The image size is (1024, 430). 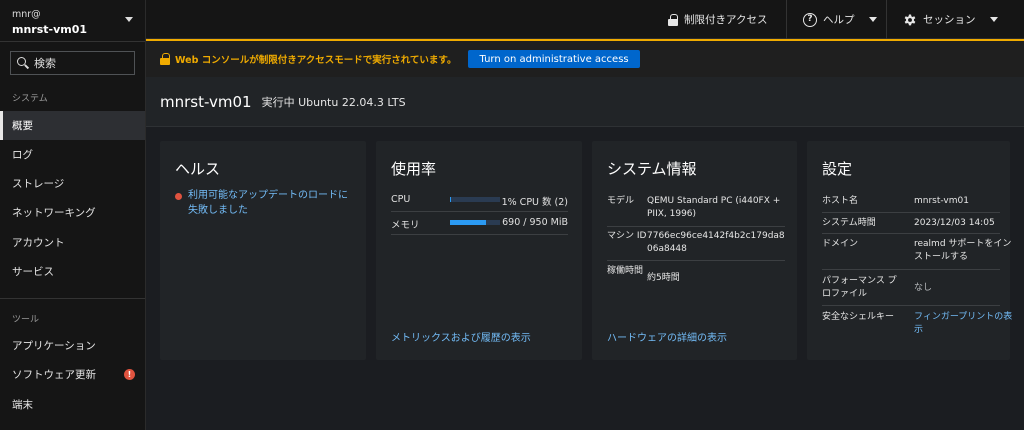 I want to click on update-error-link: 利用可能なアップデートのロードに失敗しました, so click(x=271, y=203).